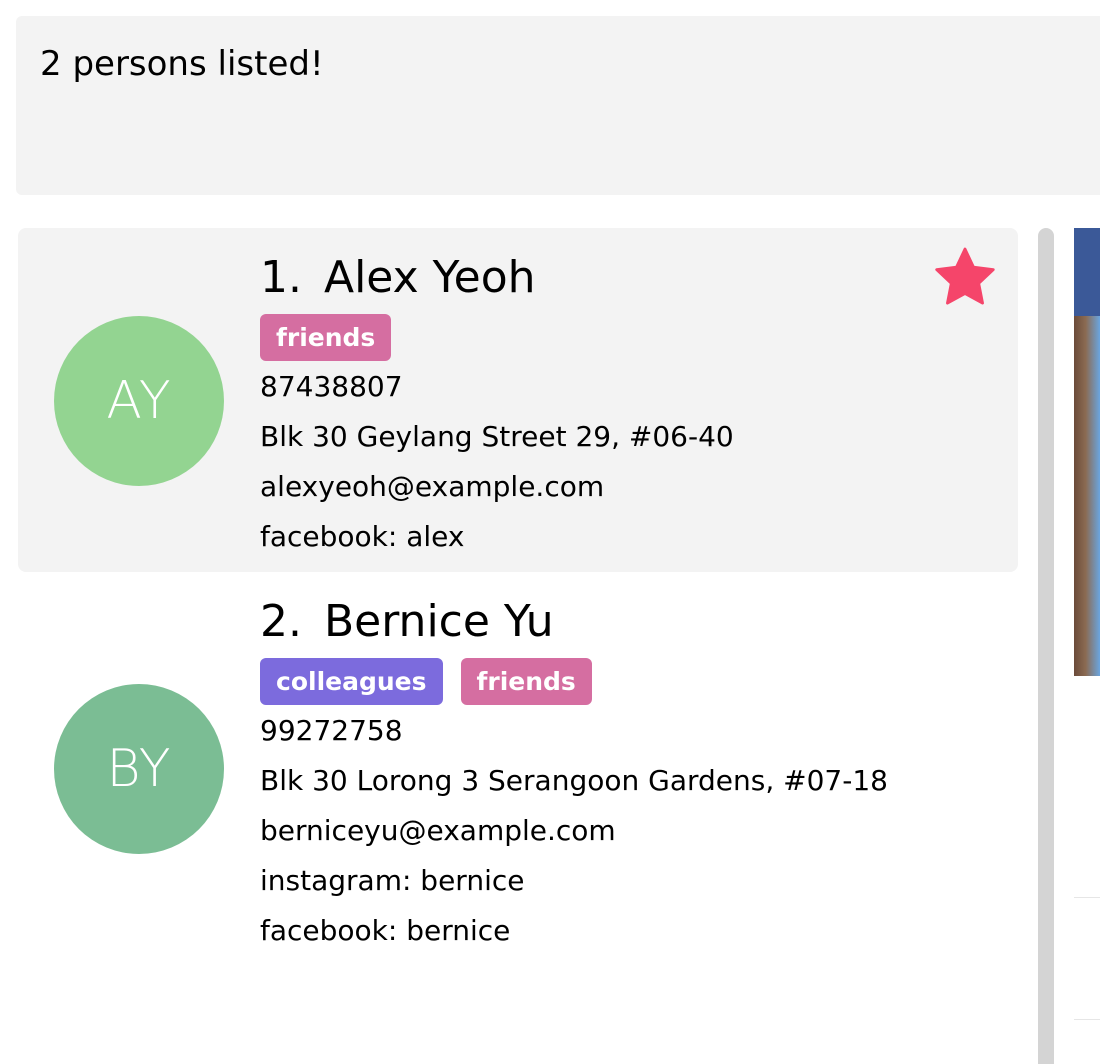 The height and width of the screenshot is (1064, 1100). What do you see at coordinates (331, 730) in the screenshot?
I see `person-phone: 99272758` at bounding box center [331, 730].